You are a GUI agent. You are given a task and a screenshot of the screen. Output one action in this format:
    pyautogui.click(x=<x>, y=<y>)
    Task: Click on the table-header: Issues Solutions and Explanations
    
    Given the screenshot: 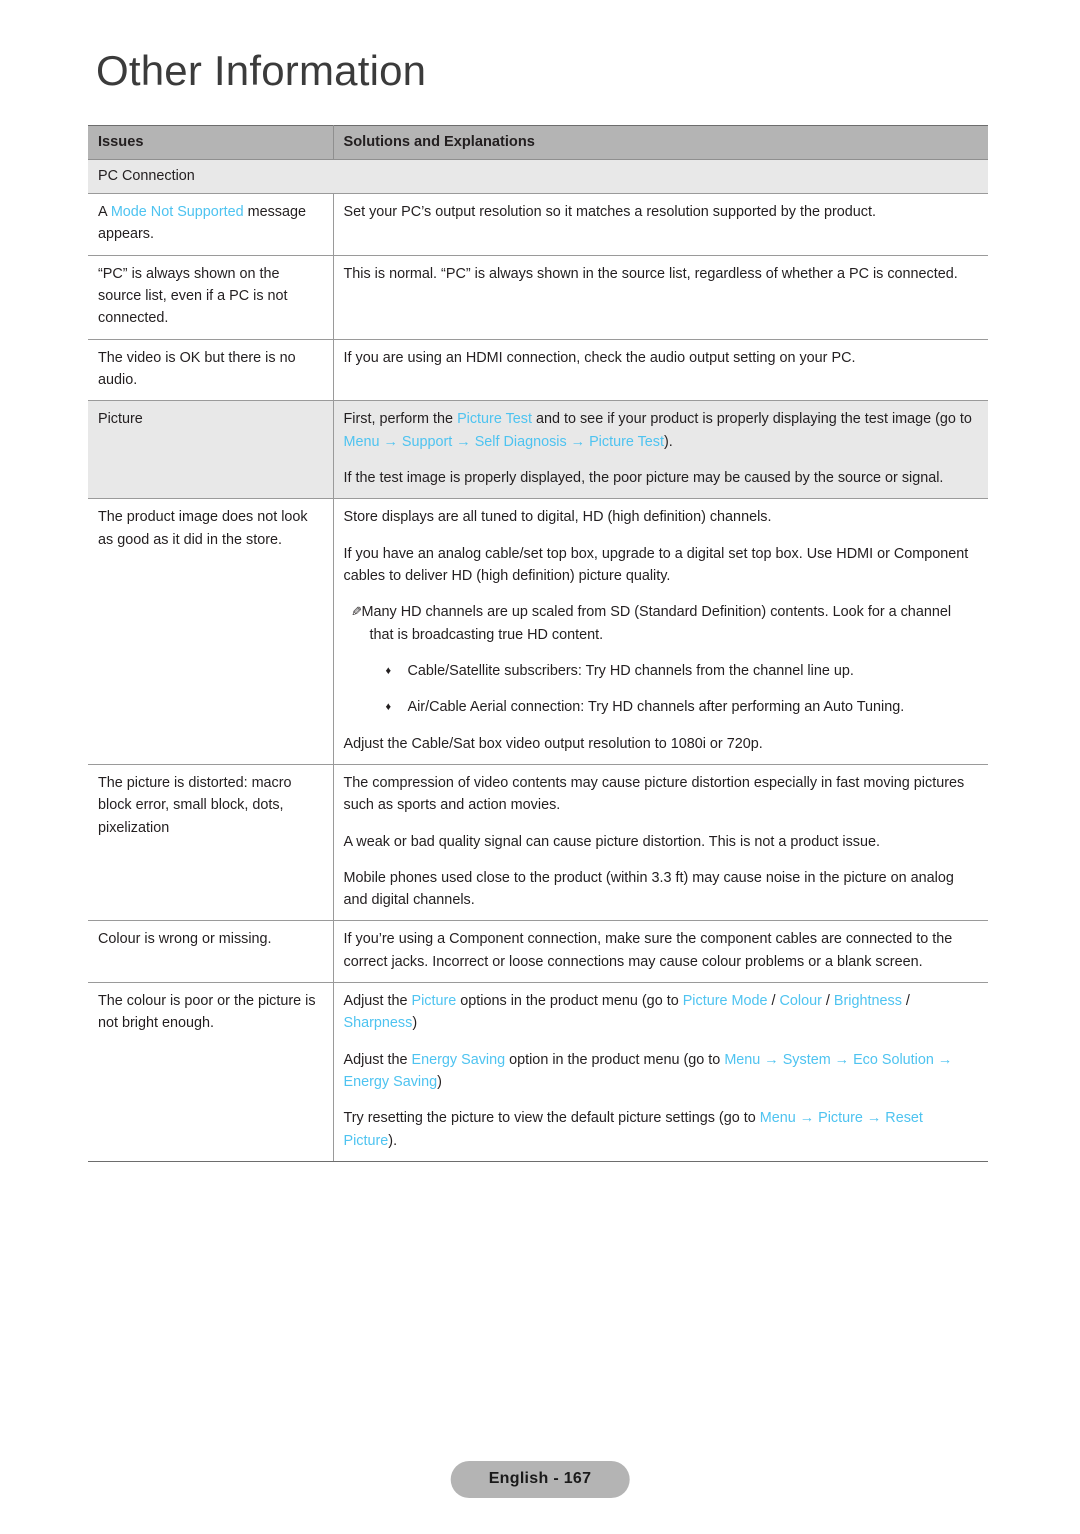 What is the action you would take?
    pyautogui.click(x=538, y=142)
    